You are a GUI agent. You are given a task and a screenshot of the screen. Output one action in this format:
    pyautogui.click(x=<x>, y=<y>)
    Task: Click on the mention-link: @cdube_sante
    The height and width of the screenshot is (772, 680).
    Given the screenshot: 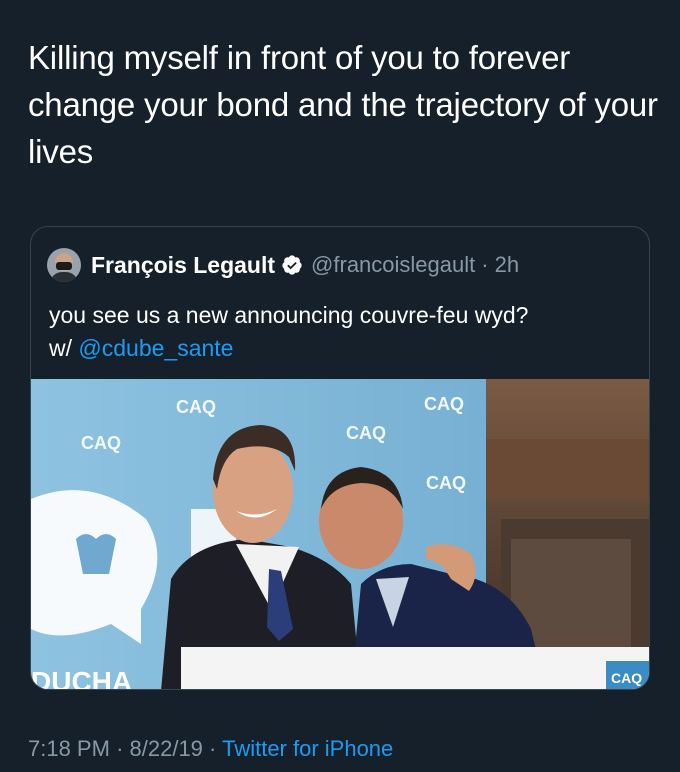 What is the action you would take?
    pyautogui.click(x=155, y=348)
    